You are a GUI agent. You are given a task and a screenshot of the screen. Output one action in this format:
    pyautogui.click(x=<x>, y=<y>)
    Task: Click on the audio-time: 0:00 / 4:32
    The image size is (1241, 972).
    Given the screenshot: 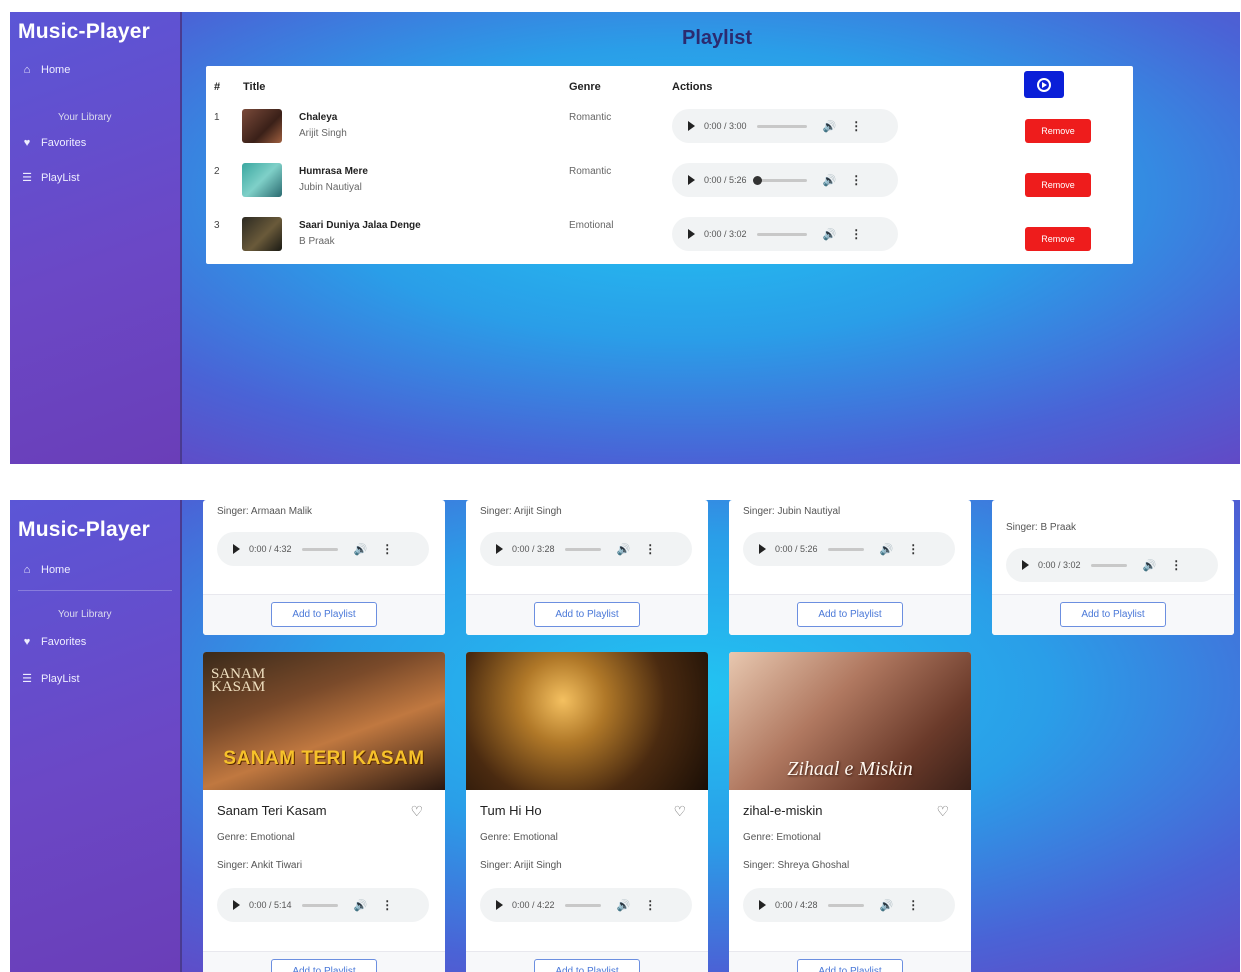 What is the action you would take?
    pyautogui.click(x=270, y=549)
    